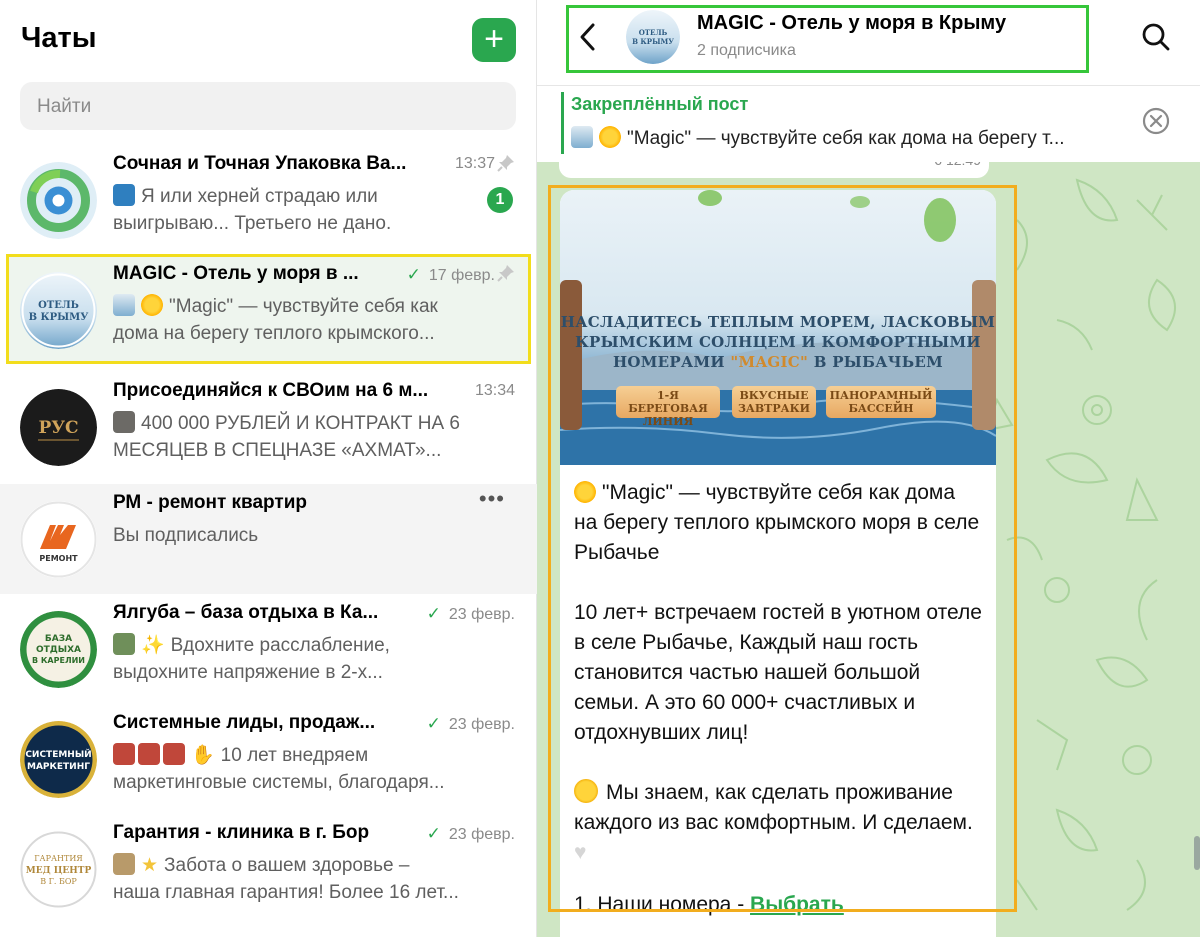  What do you see at coordinates (58, 660) in the screenshot?
I see `svg-text: В КАРЕЛИИ` at bounding box center [58, 660].